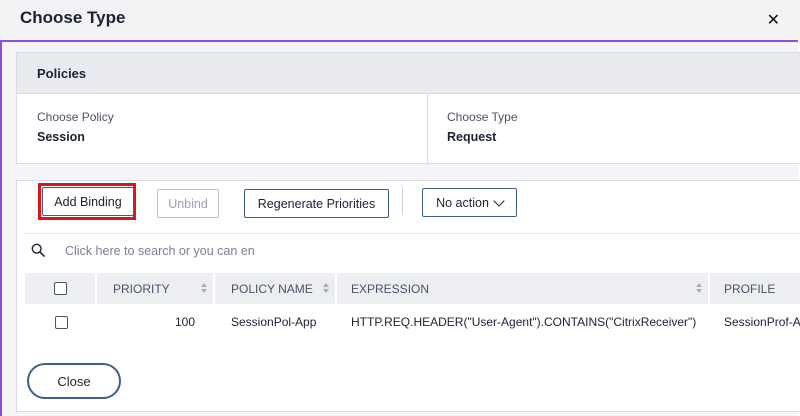 The width and height of the screenshot is (800, 416). What do you see at coordinates (88, 201) in the screenshot?
I see `add-binding-button: Add Binding` at bounding box center [88, 201].